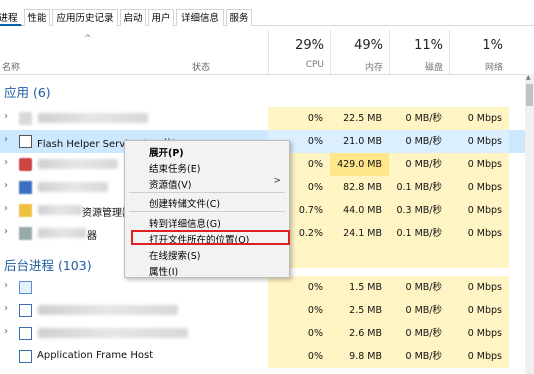 This screenshot has width=534, height=374. What do you see at coordinates (428, 45) in the screenshot?
I see `disk-total: 11%` at bounding box center [428, 45].